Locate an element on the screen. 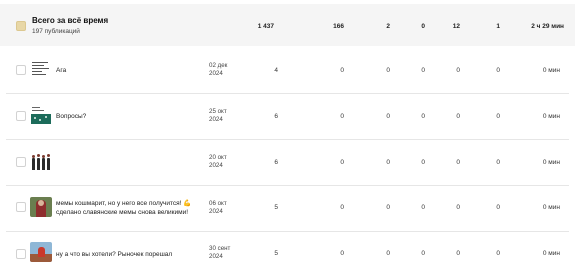 This screenshot has height=269, width=575. summary-watch-time: 2 ч 29 мин is located at coordinates (547, 26).